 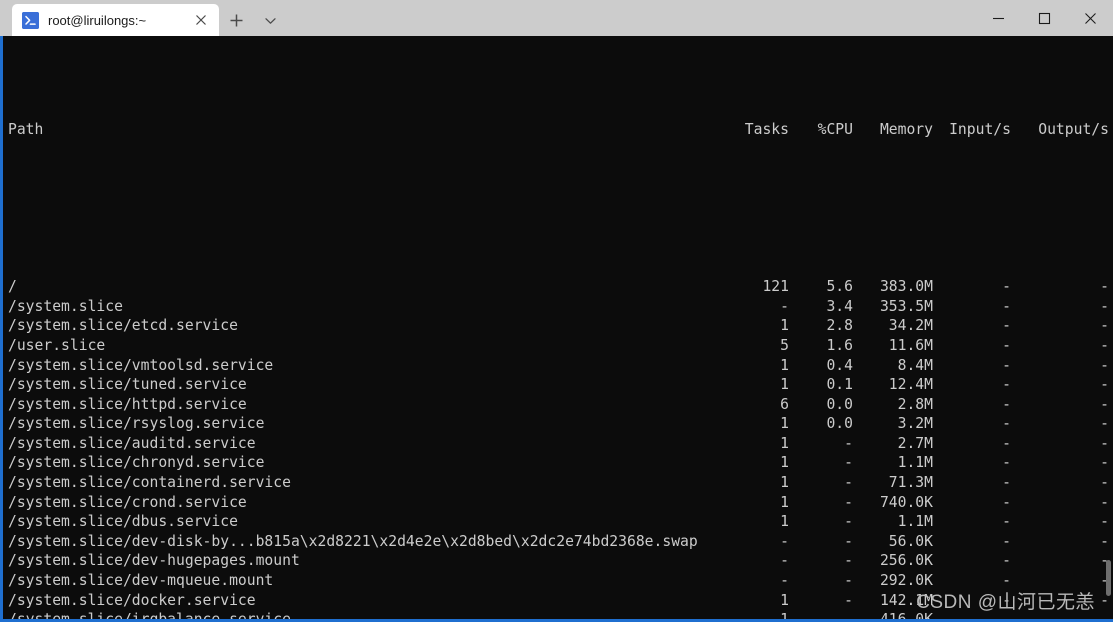 What do you see at coordinates (784, 404) in the screenshot?
I see `cell-tasks: 6` at bounding box center [784, 404].